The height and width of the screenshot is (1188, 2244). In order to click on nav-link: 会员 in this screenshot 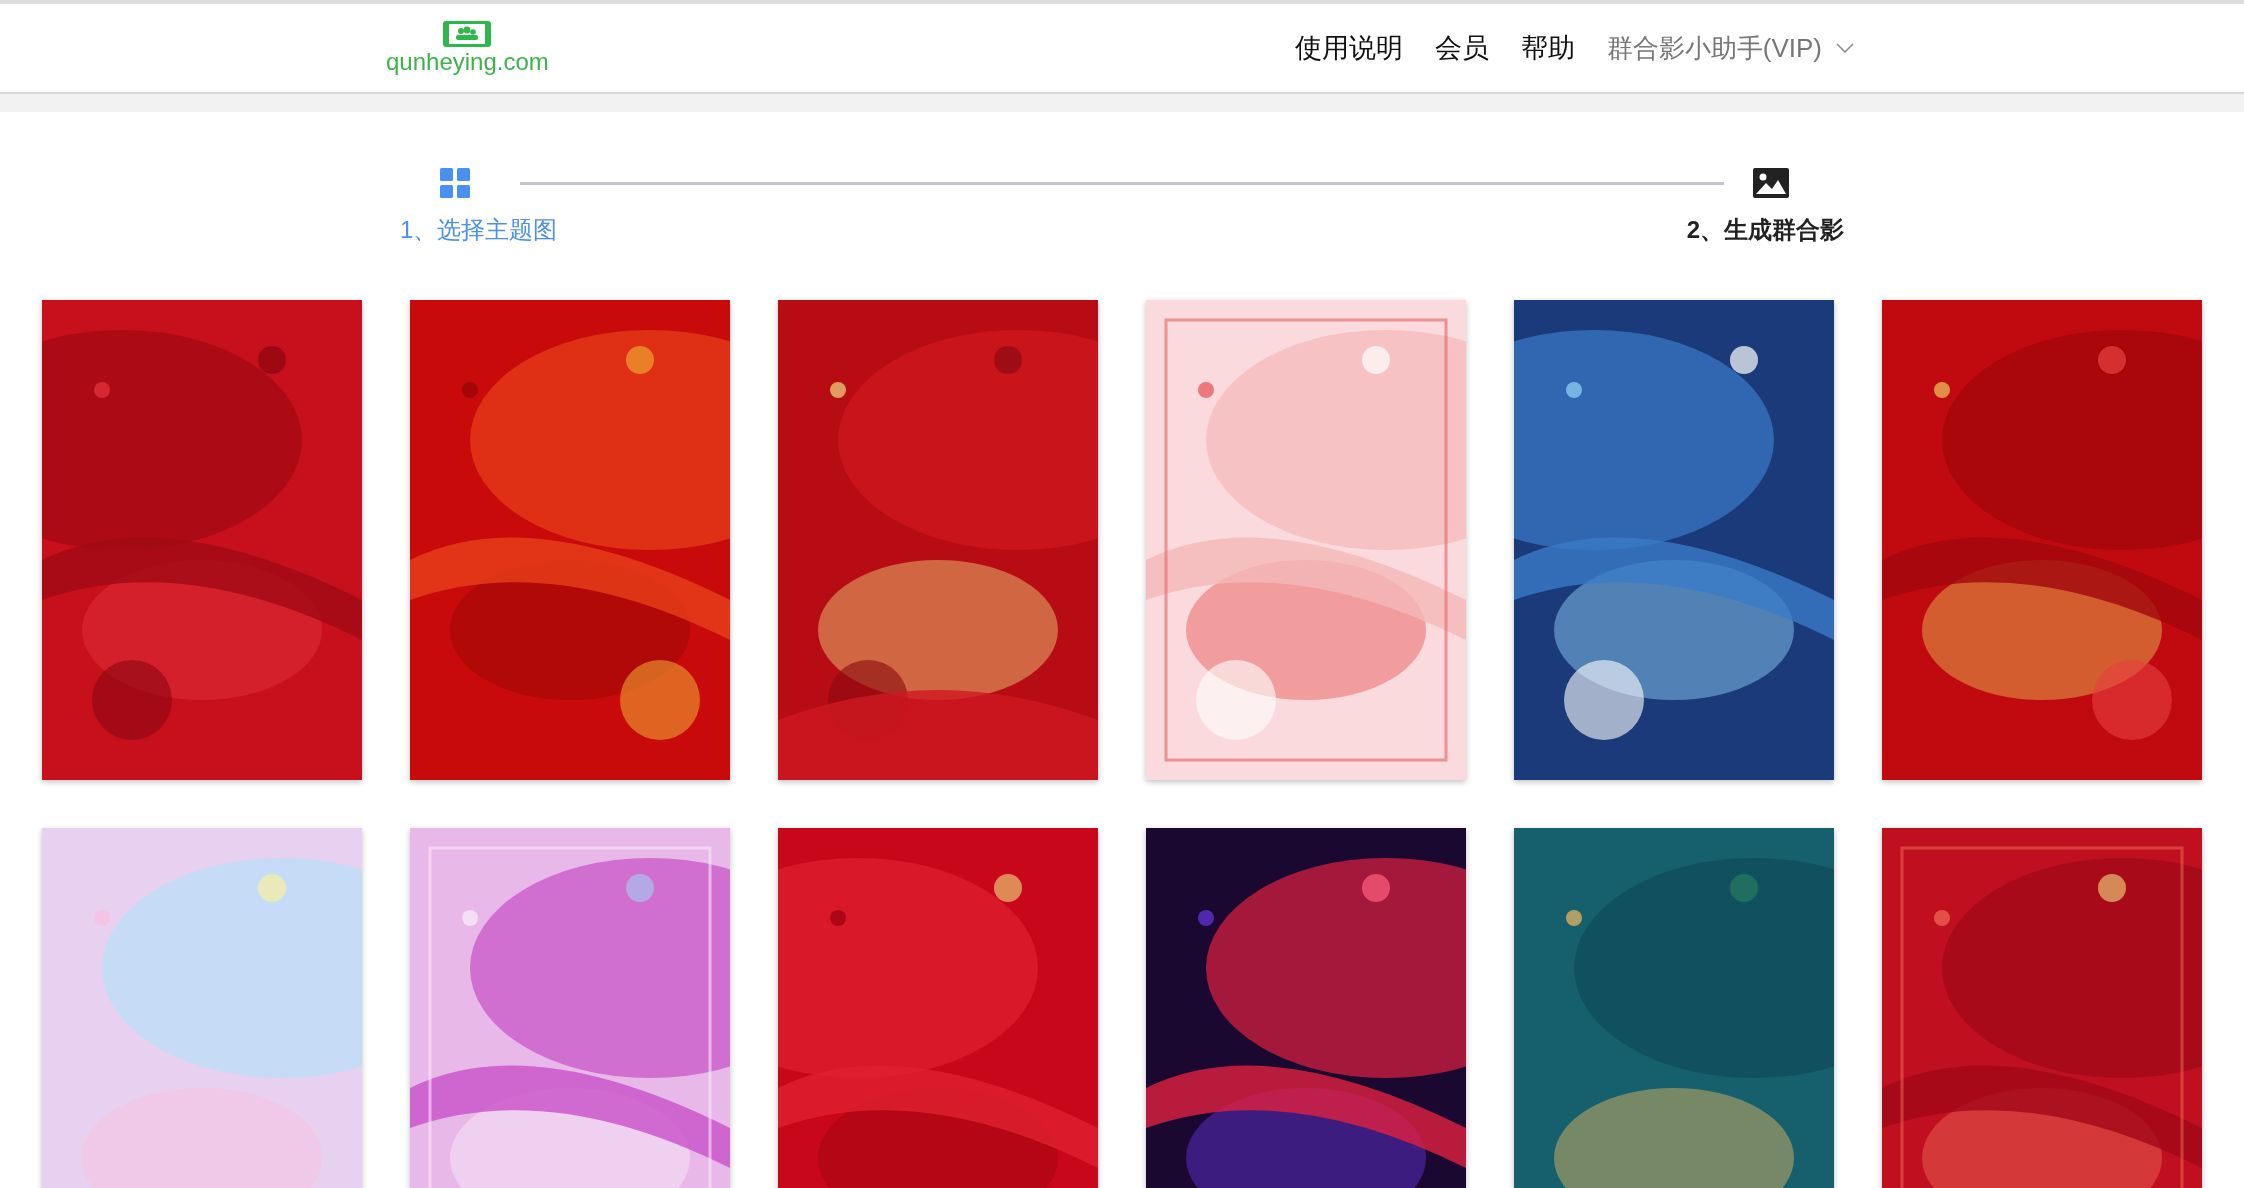, I will do `click(1461, 48)`.